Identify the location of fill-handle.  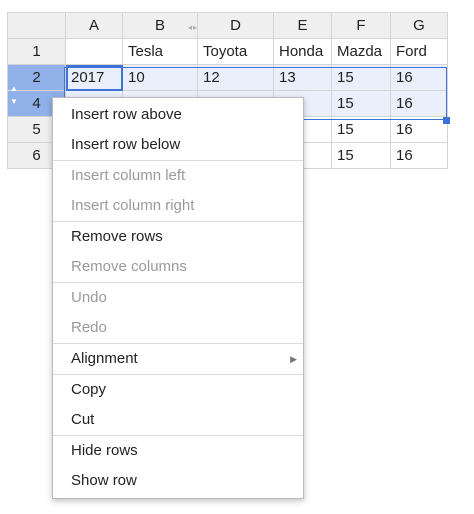
(446, 120).